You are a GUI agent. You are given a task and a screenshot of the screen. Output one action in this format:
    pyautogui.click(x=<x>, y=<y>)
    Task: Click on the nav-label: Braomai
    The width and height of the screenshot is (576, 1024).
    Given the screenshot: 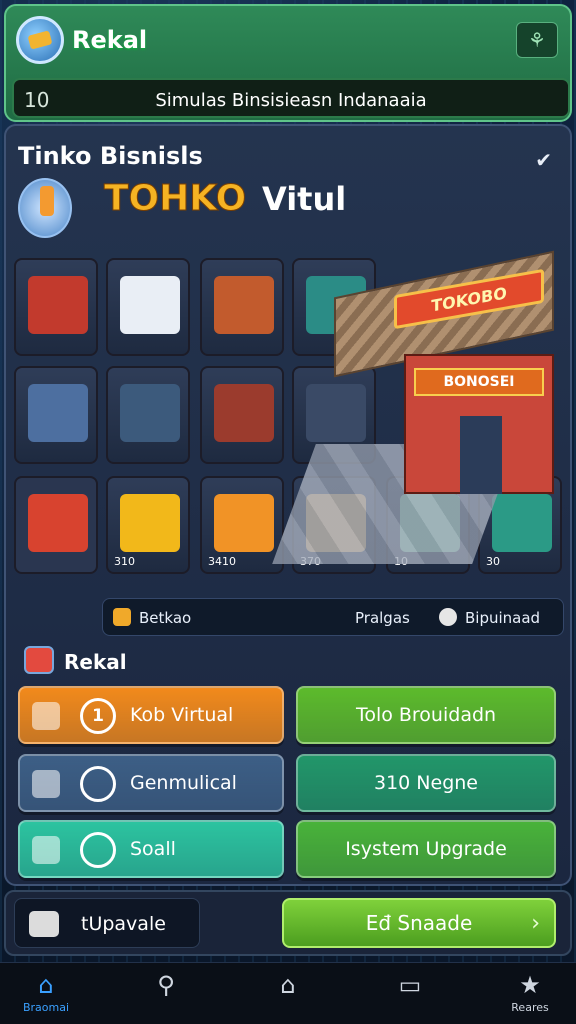 What is the action you would take?
    pyautogui.click(x=46, y=1007)
    